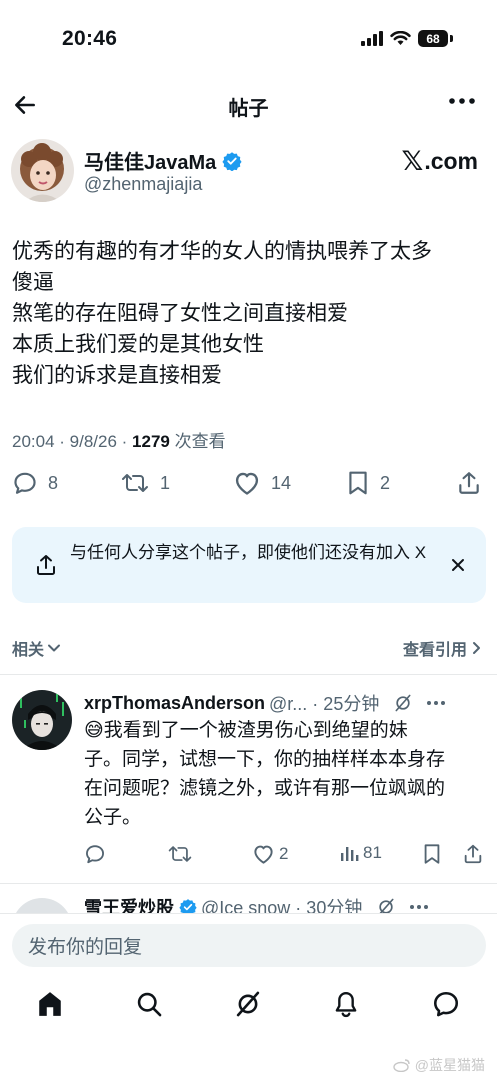 Image resolution: width=497 pixels, height=1080 pixels. I want to click on x-com-logo: 𝕏 .com, so click(440, 161).